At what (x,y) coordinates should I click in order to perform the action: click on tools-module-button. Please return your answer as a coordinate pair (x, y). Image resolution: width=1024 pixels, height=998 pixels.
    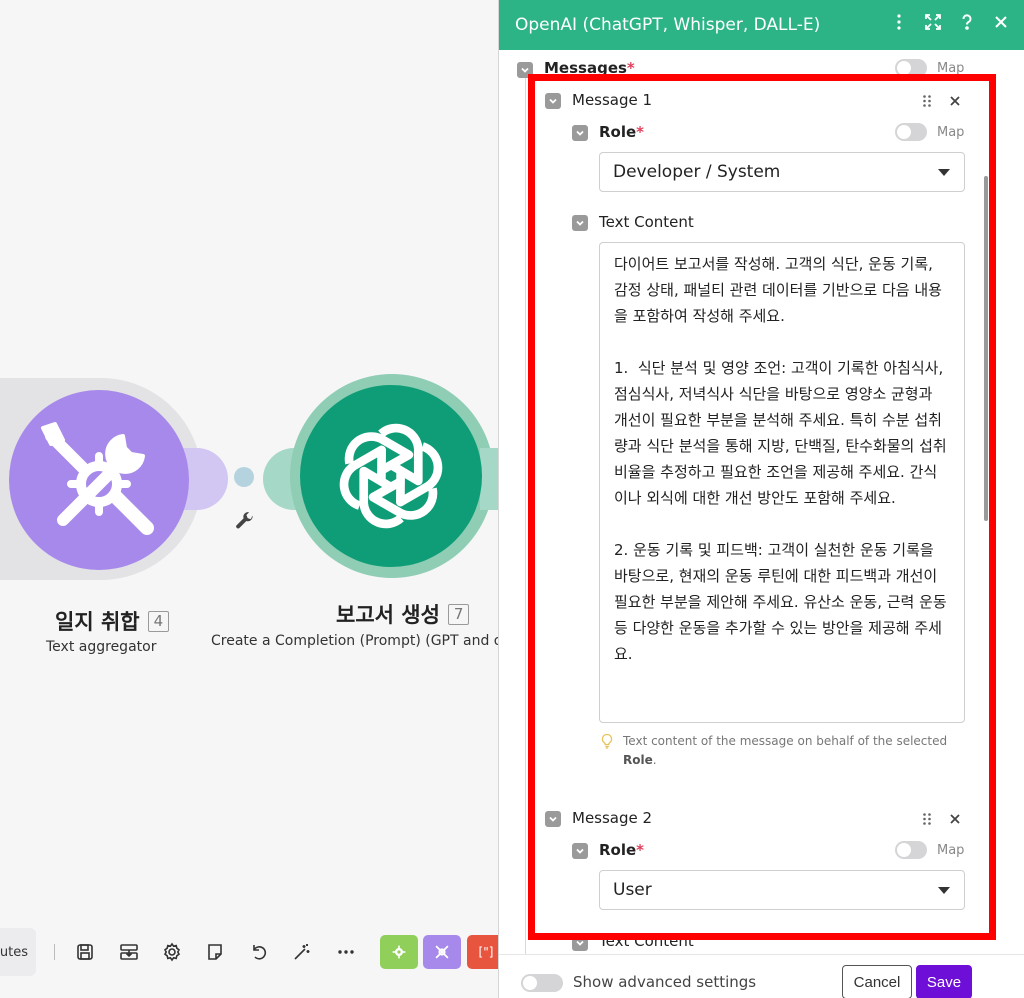
    Looking at the image, I should click on (442, 952).